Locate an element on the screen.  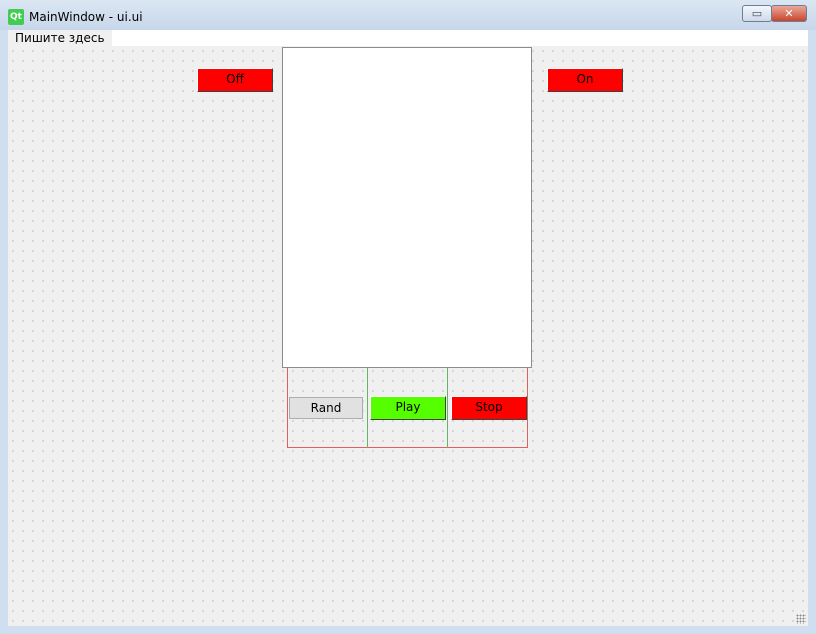
menu-bar: Пишите здесь is located at coordinates (408, 38).